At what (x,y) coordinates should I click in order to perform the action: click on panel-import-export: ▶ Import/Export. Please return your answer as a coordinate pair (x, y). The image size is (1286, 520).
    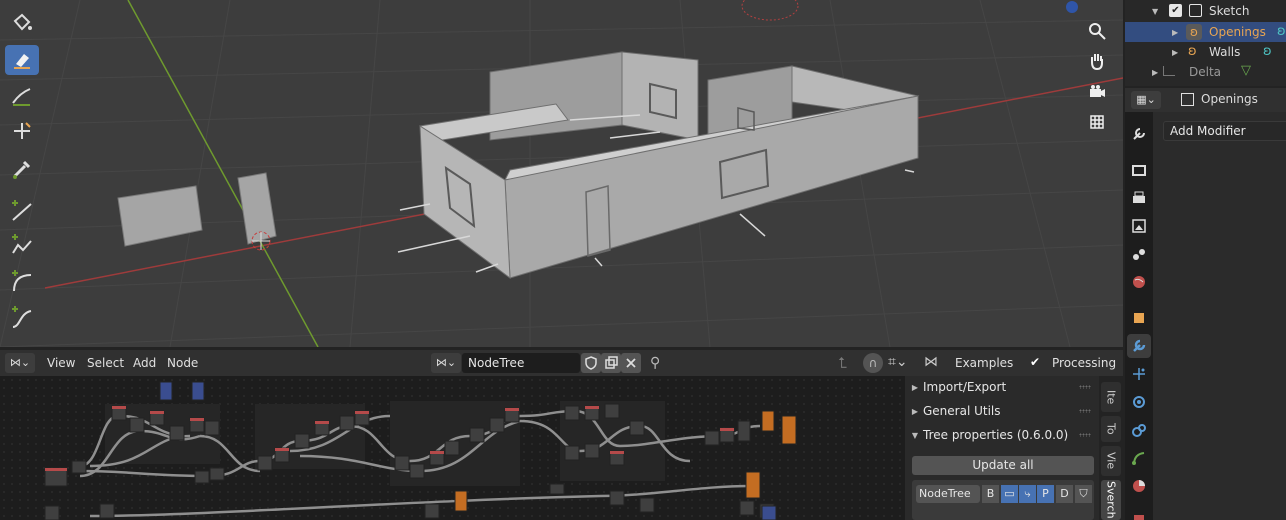
    Looking at the image, I should click on (1002, 387).